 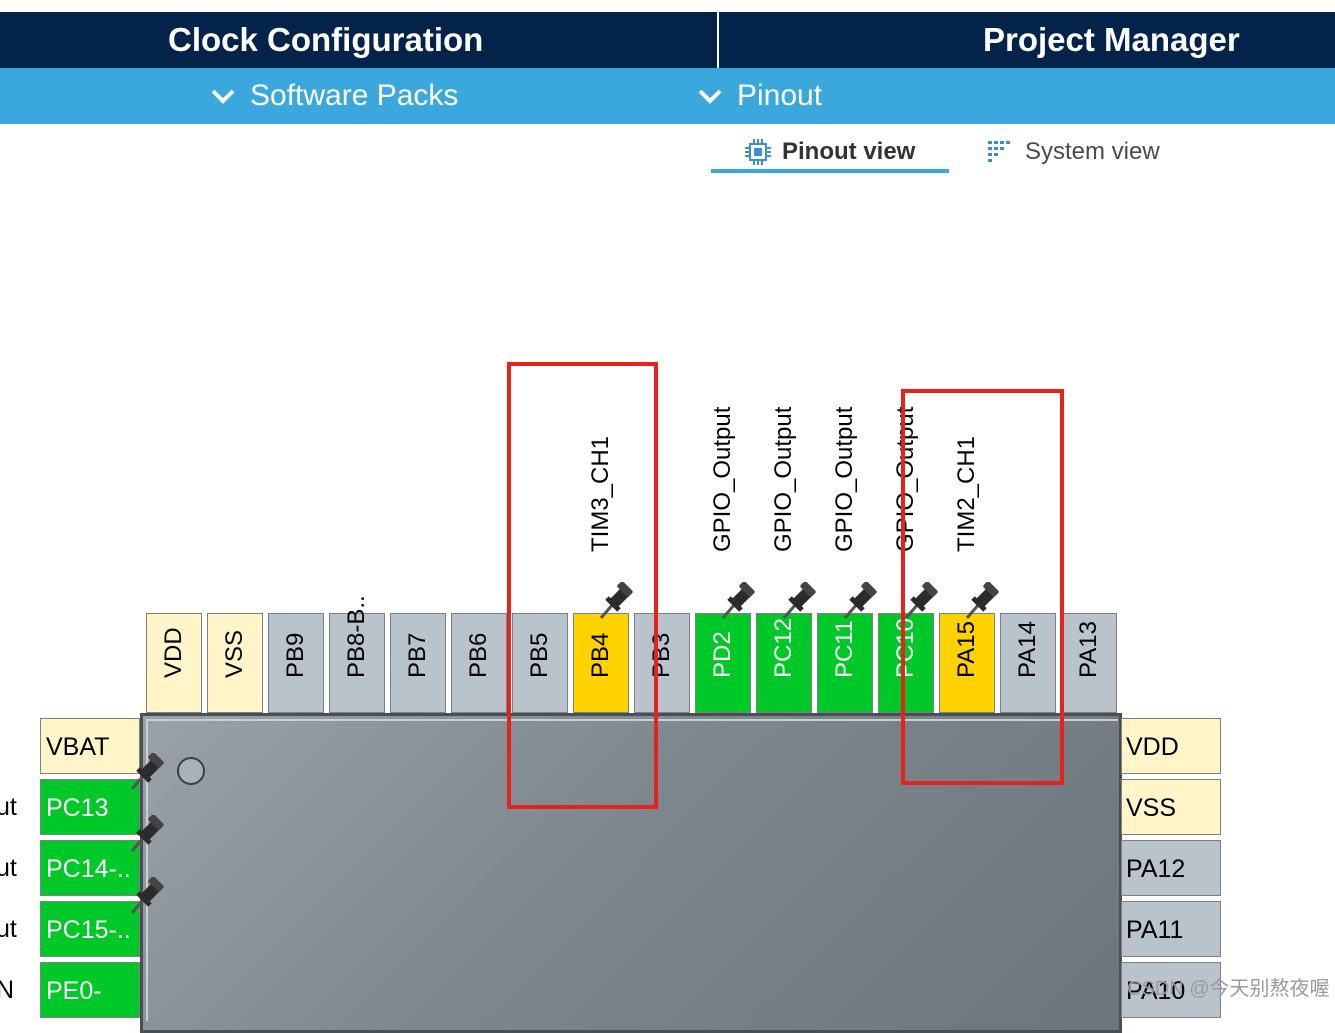 What do you see at coordinates (1088, 649) in the screenshot?
I see `pin-name-label: PA13` at bounding box center [1088, 649].